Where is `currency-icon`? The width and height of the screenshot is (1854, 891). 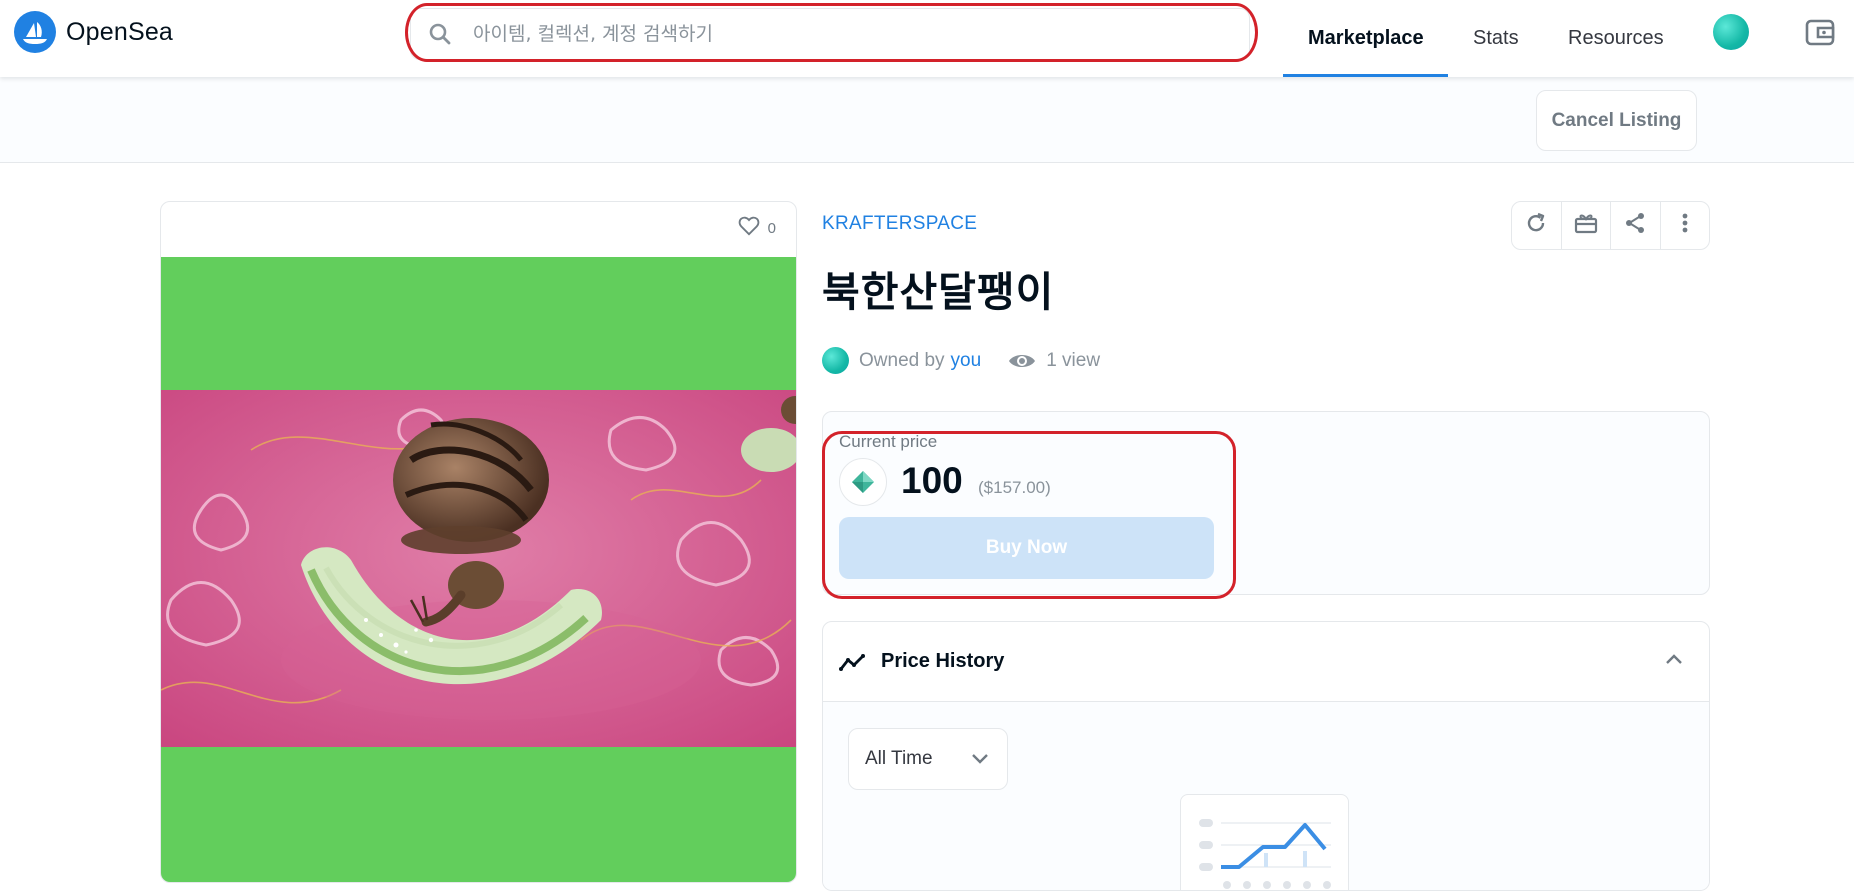
currency-icon is located at coordinates (863, 482).